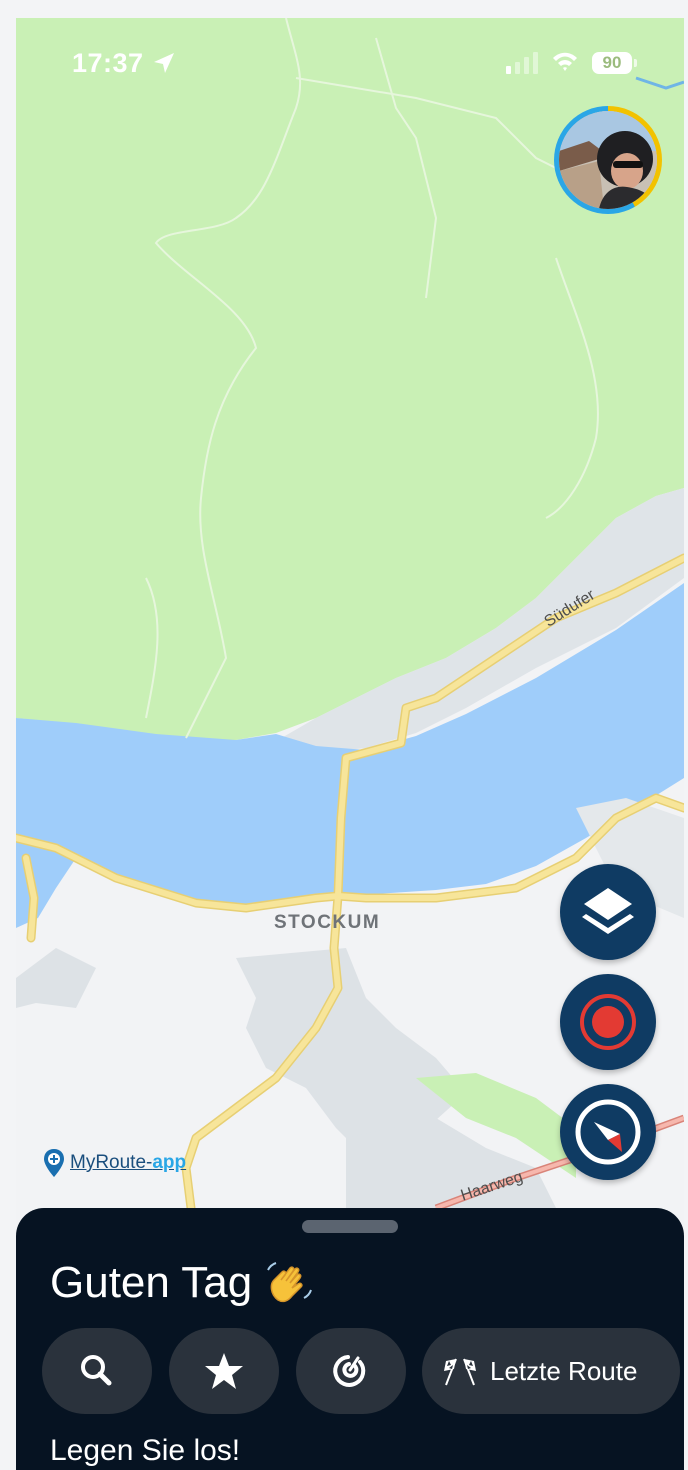 This screenshot has width=688, height=1470. I want to click on target-icon, so click(349, 1371).